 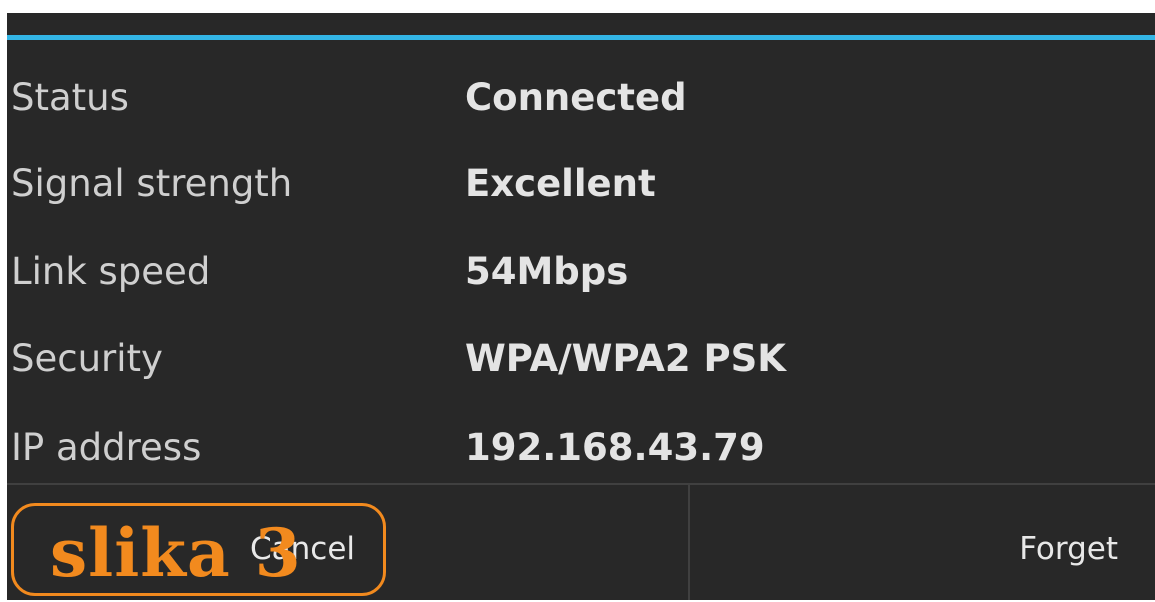 I want to click on forget-button: Forget, so click(x=922, y=542).